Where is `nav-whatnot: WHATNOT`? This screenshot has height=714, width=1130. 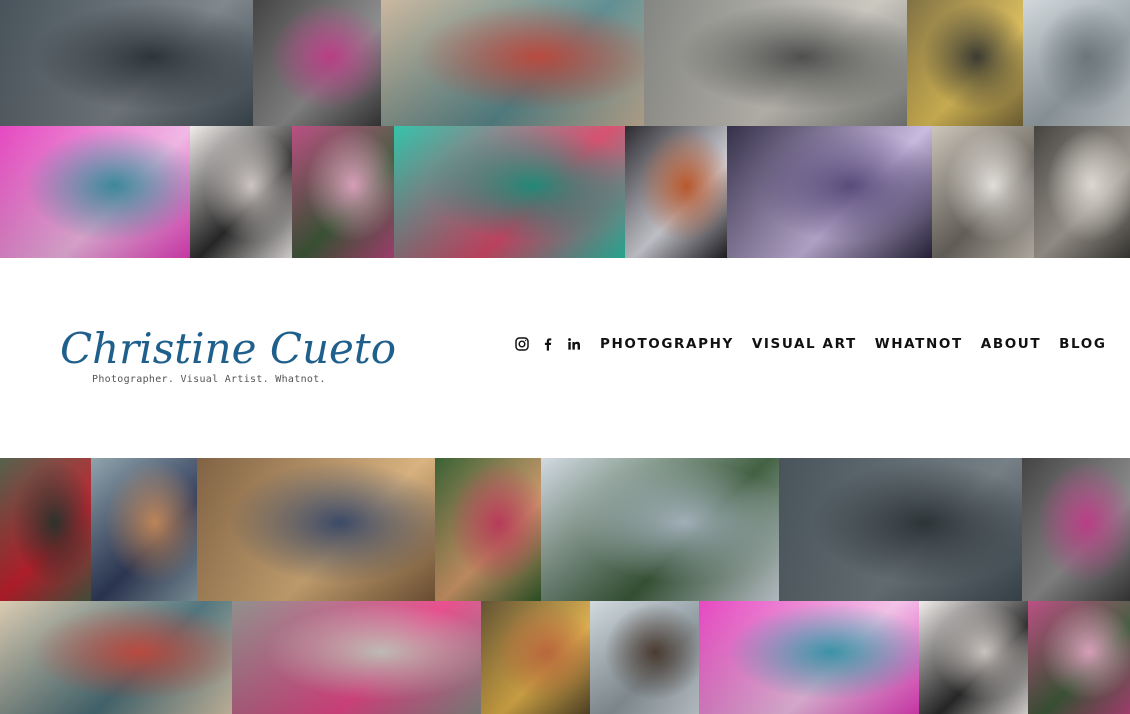 nav-whatnot: WHATNOT is located at coordinates (919, 344).